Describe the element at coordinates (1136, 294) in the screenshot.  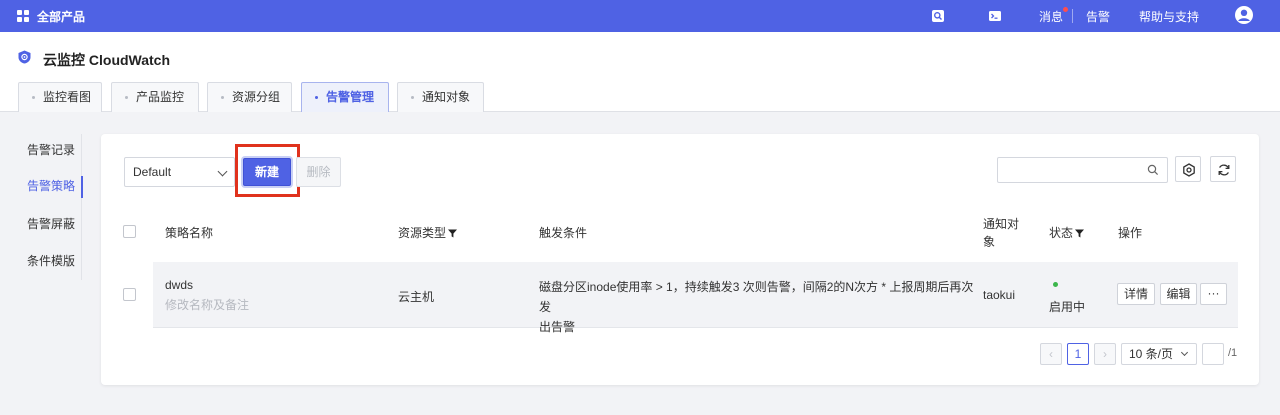
I see `detail-button: 详情` at that location.